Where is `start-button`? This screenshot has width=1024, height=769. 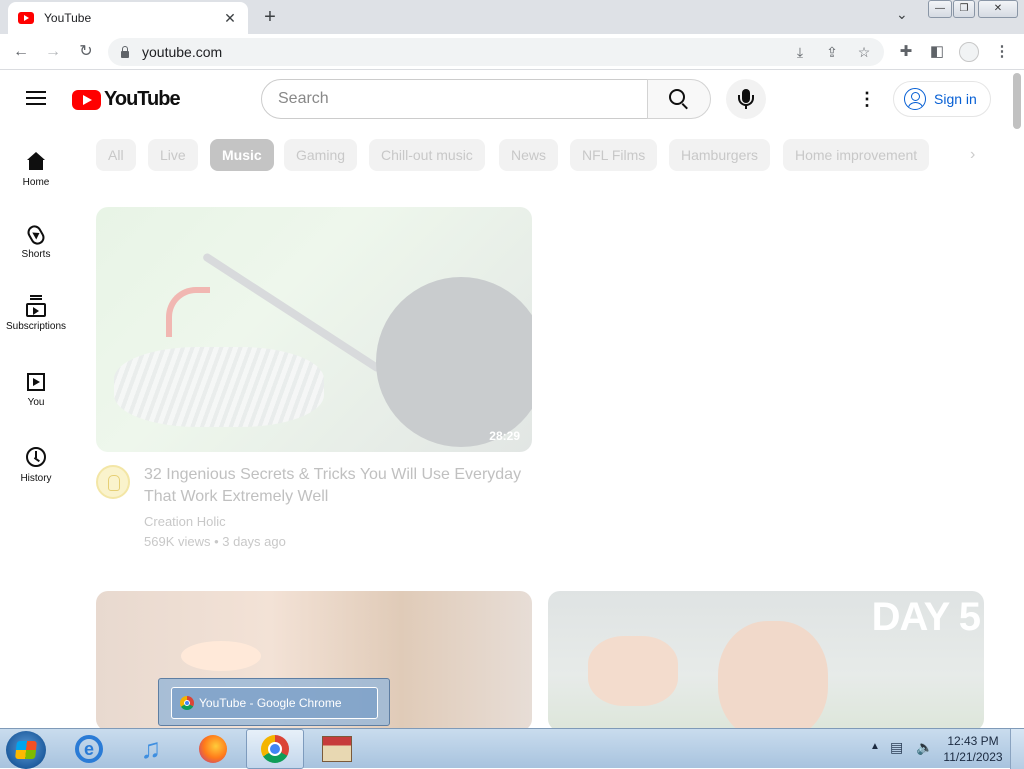 start-button is located at coordinates (26, 750).